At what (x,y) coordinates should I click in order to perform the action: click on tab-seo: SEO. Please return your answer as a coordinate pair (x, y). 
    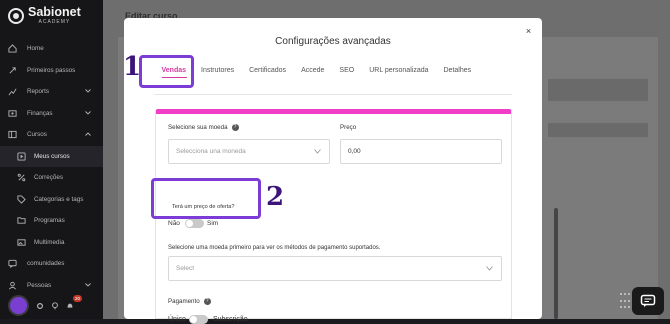
    Looking at the image, I should click on (347, 76).